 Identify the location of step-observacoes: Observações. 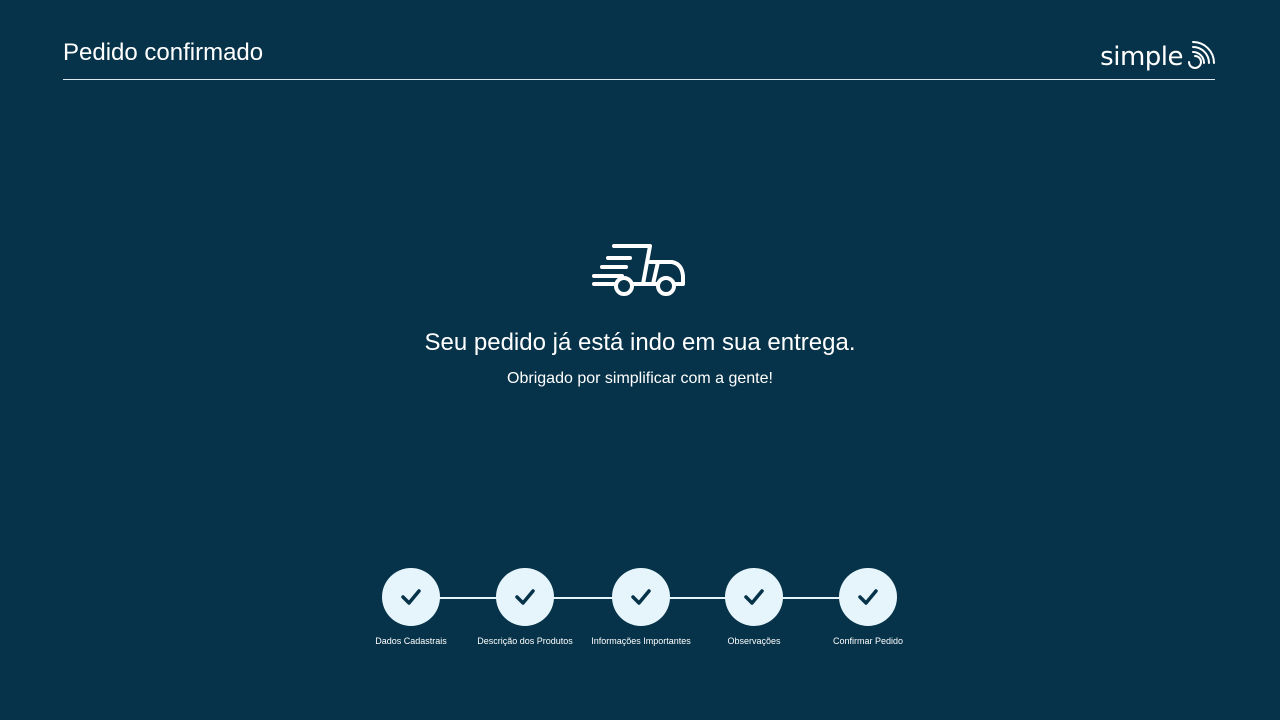
(754, 607).